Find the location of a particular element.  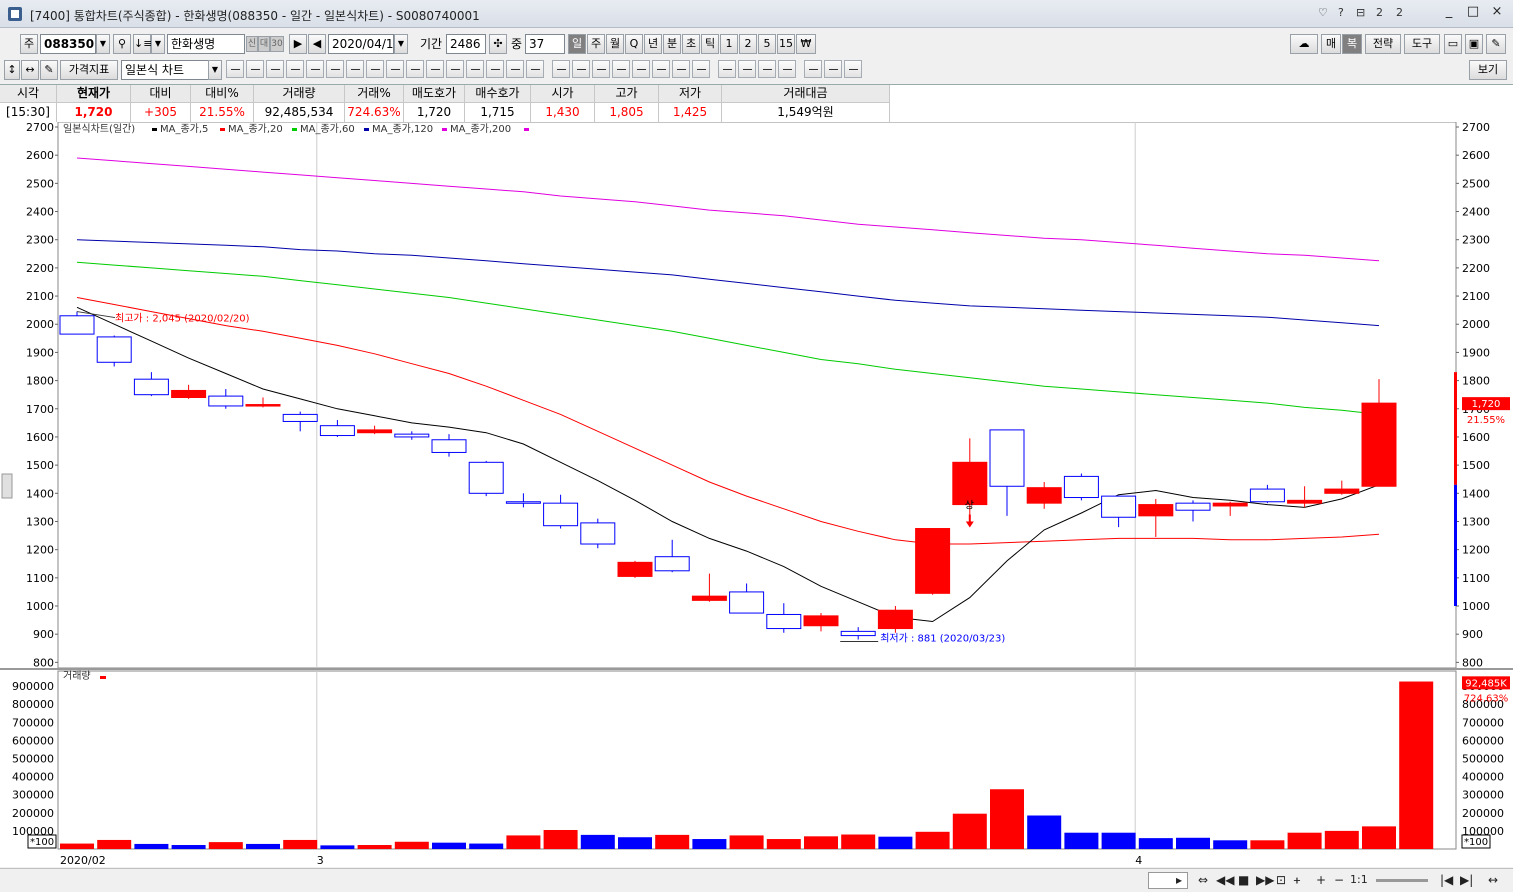

eraser-tool-icon is located at coordinates (515, 69).